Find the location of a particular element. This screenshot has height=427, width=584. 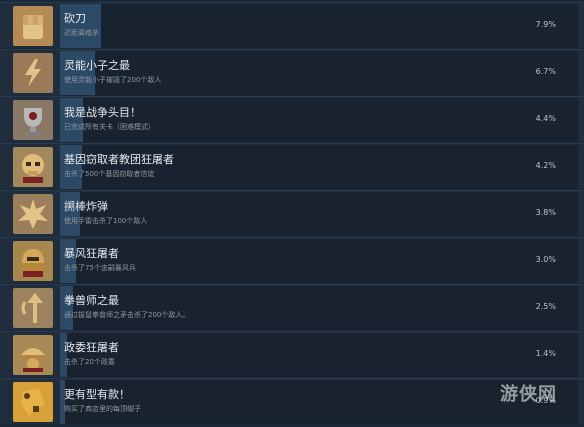

achievement-row: 暴风狂屠者击杀了75个忠嗣暴风兵 3.0% is located at coordinates (292, 260).